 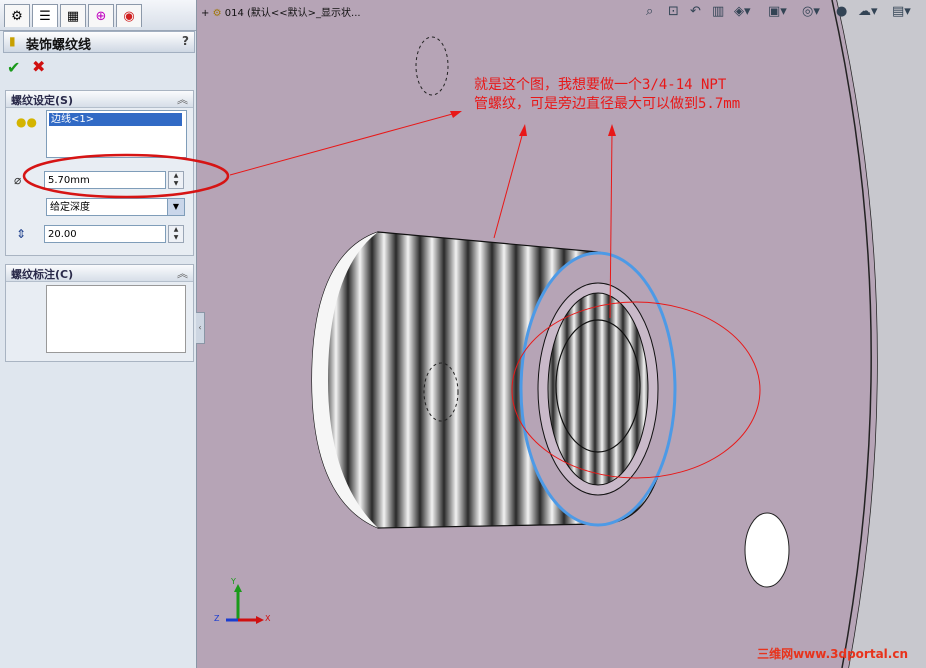 What do you see at coordinates (649, 11) in the screenshot?
I see `zoom-to-fit-icon: ⌕` at bounding box center [649, 11].